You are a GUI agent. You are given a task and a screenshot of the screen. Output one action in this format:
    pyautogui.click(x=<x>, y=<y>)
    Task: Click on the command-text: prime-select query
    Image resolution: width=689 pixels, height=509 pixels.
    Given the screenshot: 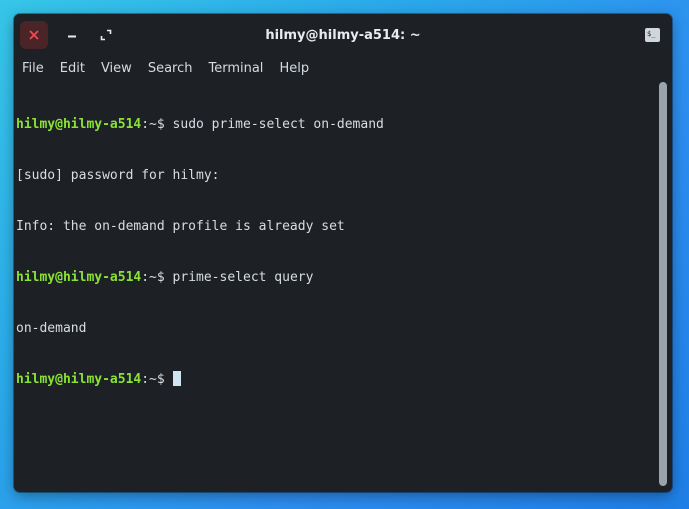 What is the action you would take?
    pyautogui.click(x=243, y=277)
    